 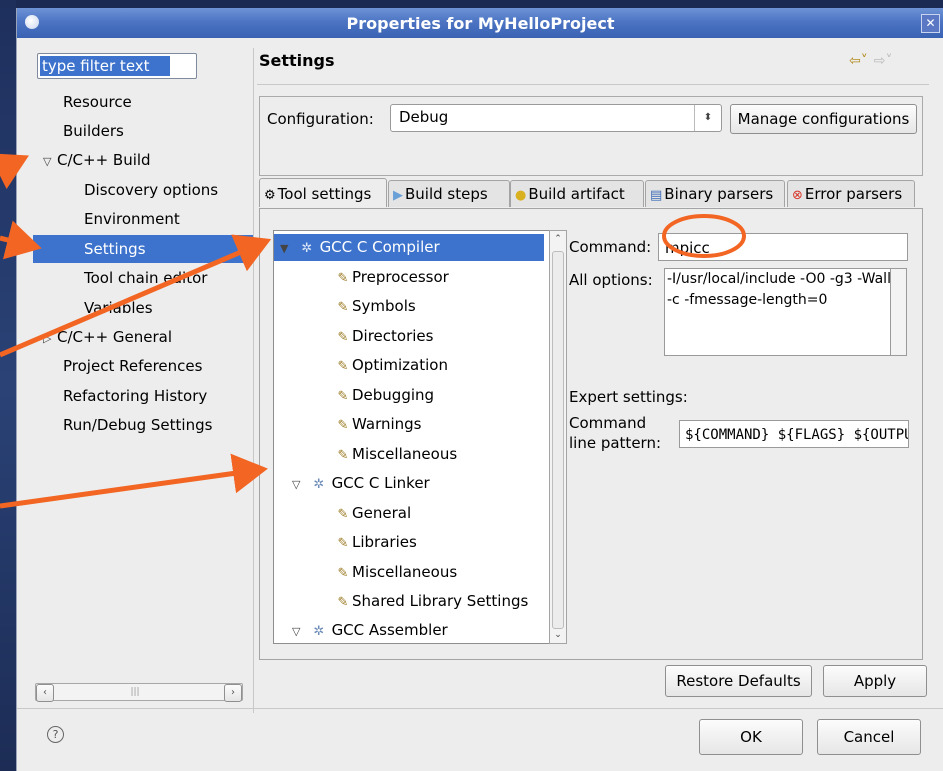 What do you see at coordinates (396, 572) in the screenshot?
I see `tool-linker-miscellaneous: ✎ Miscellaneous` at bounding box center [396, 572].